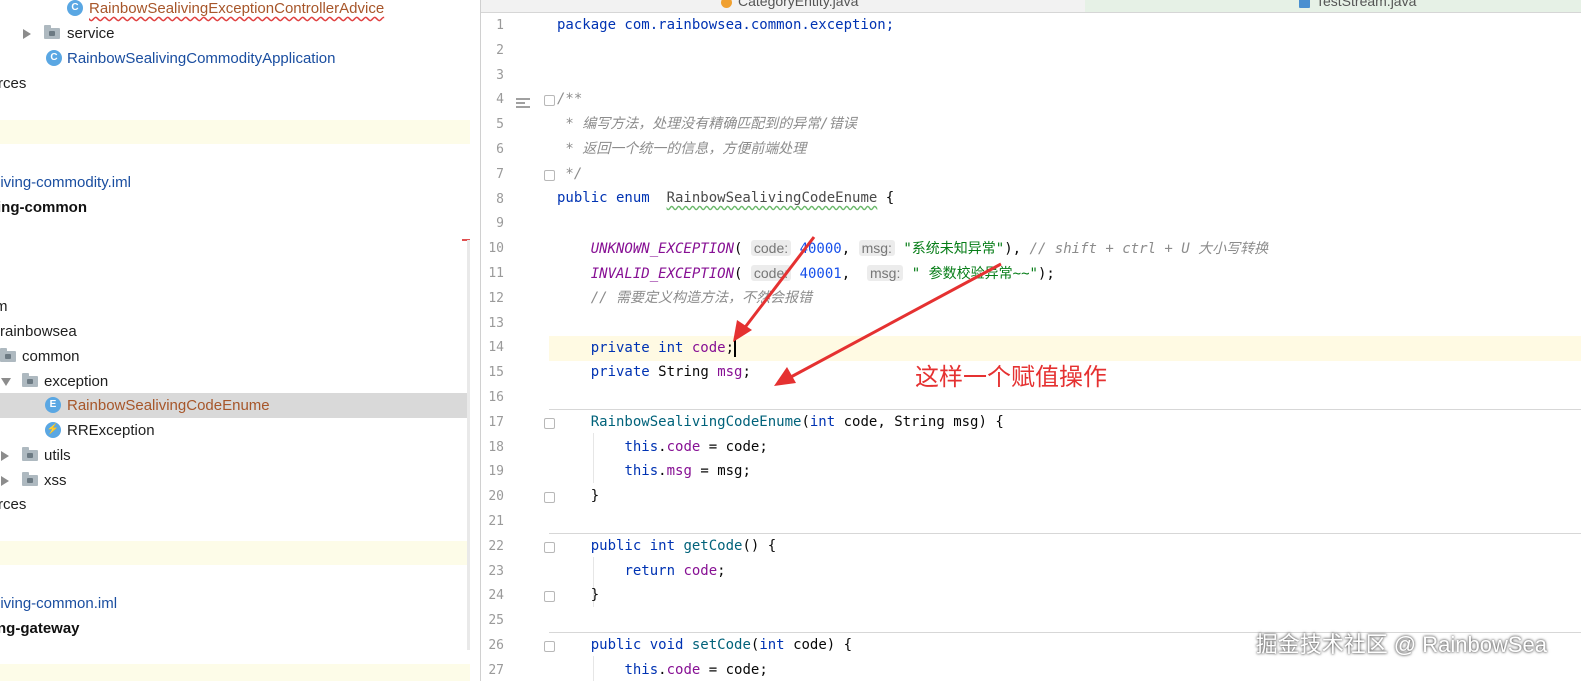 This screenshot has height=683, width=1581. Describe the element at coordinates (54, 58) in the screenshot. I see `spring-app-icon: C` at that location.